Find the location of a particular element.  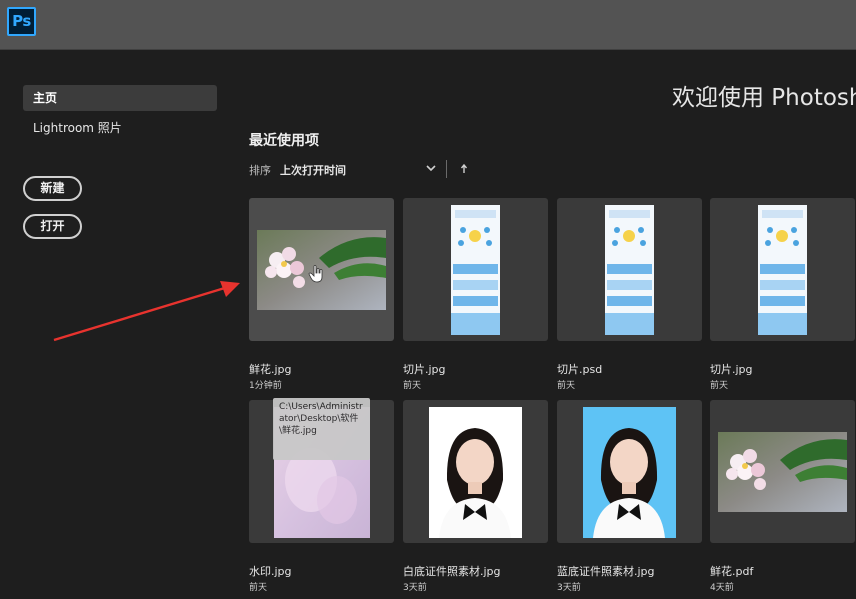

hand-cursor-icon is located at coordinates (315, 274).